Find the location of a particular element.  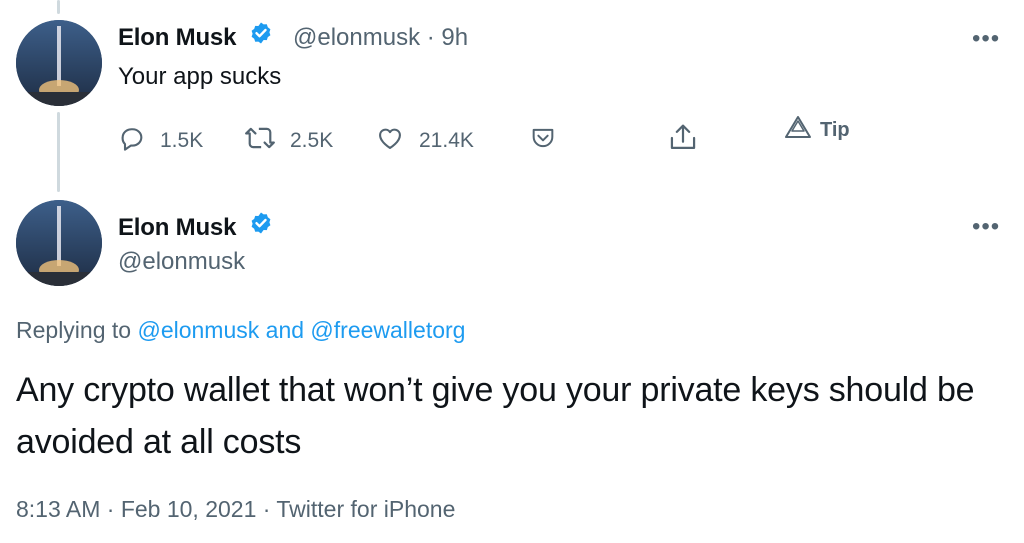

reply-count: 1.5K is located at coordinates (182, 140).